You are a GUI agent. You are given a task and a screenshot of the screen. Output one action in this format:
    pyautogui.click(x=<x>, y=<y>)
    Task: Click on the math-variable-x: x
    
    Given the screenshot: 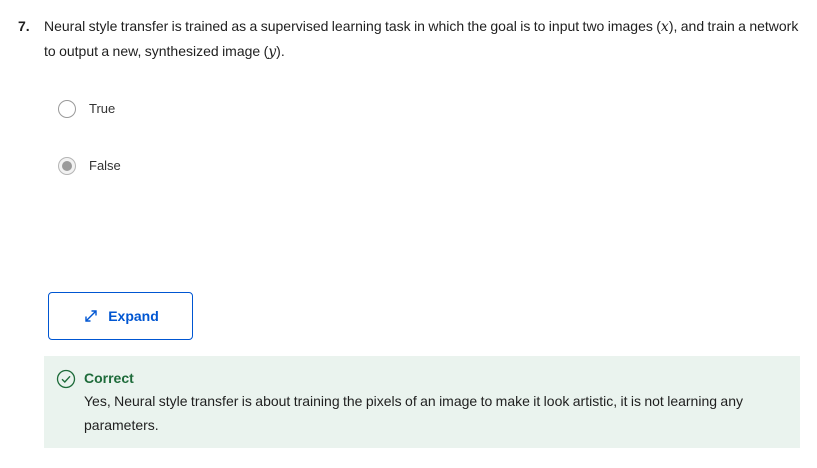 What is the action you would take?
    pyautogui.click(x=664, y=27)
    